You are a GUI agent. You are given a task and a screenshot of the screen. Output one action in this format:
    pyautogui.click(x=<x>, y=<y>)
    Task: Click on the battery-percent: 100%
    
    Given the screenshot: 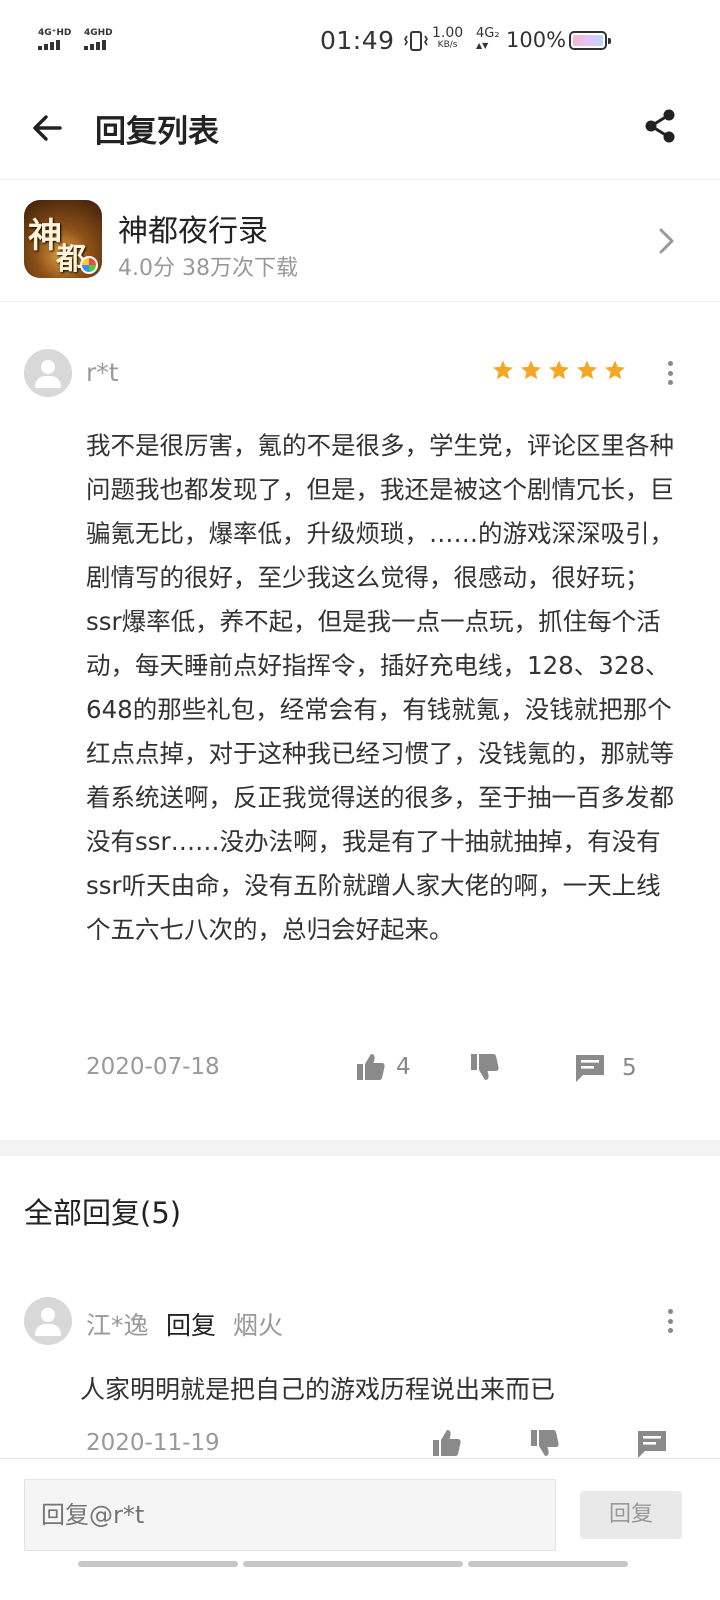 What is the action you would take?
    pyautogui.click(x=536, y=40)
    